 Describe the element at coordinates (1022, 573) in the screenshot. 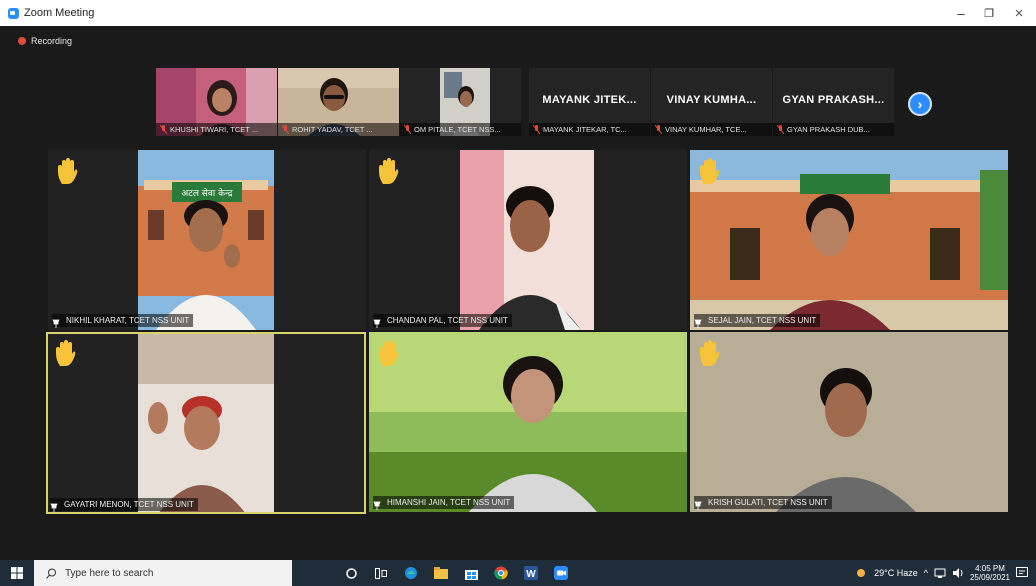

I see `notifications-icon` at that location.